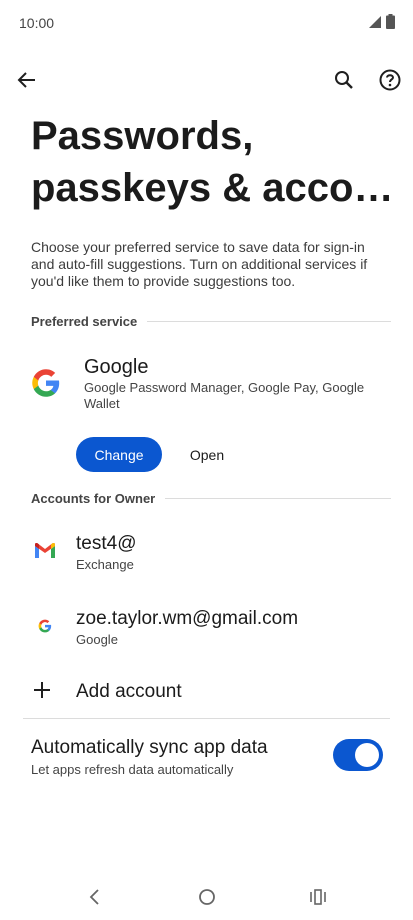 This screenshot has height=920, width=413. I want to click on search-button, so click(344, 80).